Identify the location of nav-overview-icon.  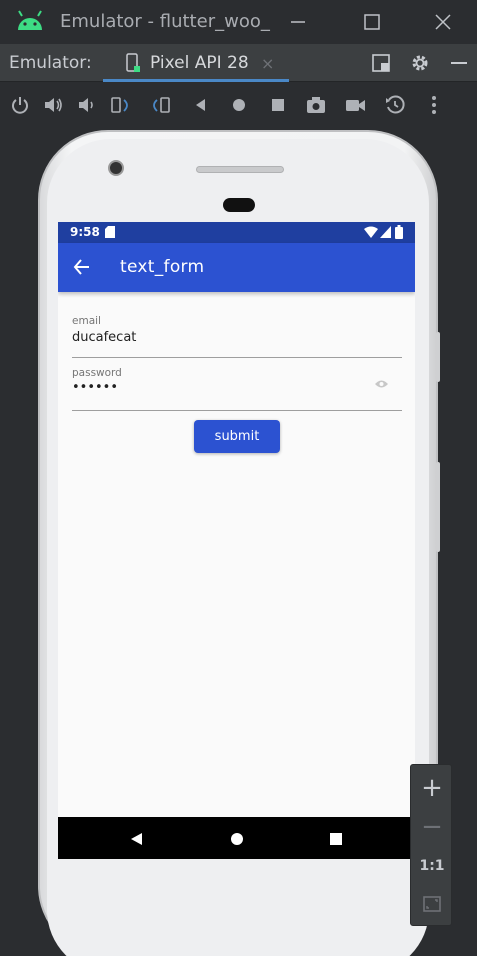
(336, 839).